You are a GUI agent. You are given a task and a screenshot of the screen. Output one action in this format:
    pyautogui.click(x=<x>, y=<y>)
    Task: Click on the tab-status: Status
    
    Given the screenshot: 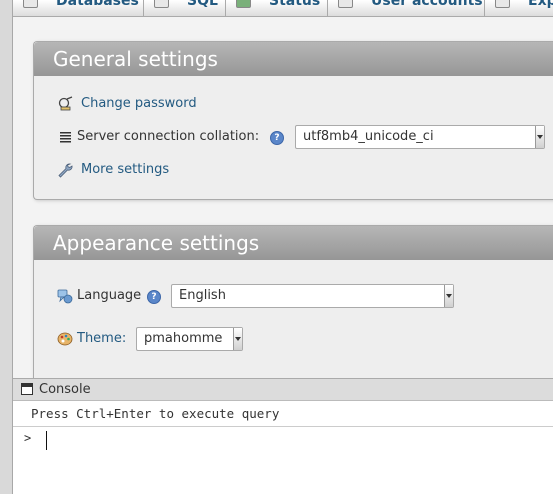 What is the action you would take?
    pyautogui.click(x=277, y=8)
    